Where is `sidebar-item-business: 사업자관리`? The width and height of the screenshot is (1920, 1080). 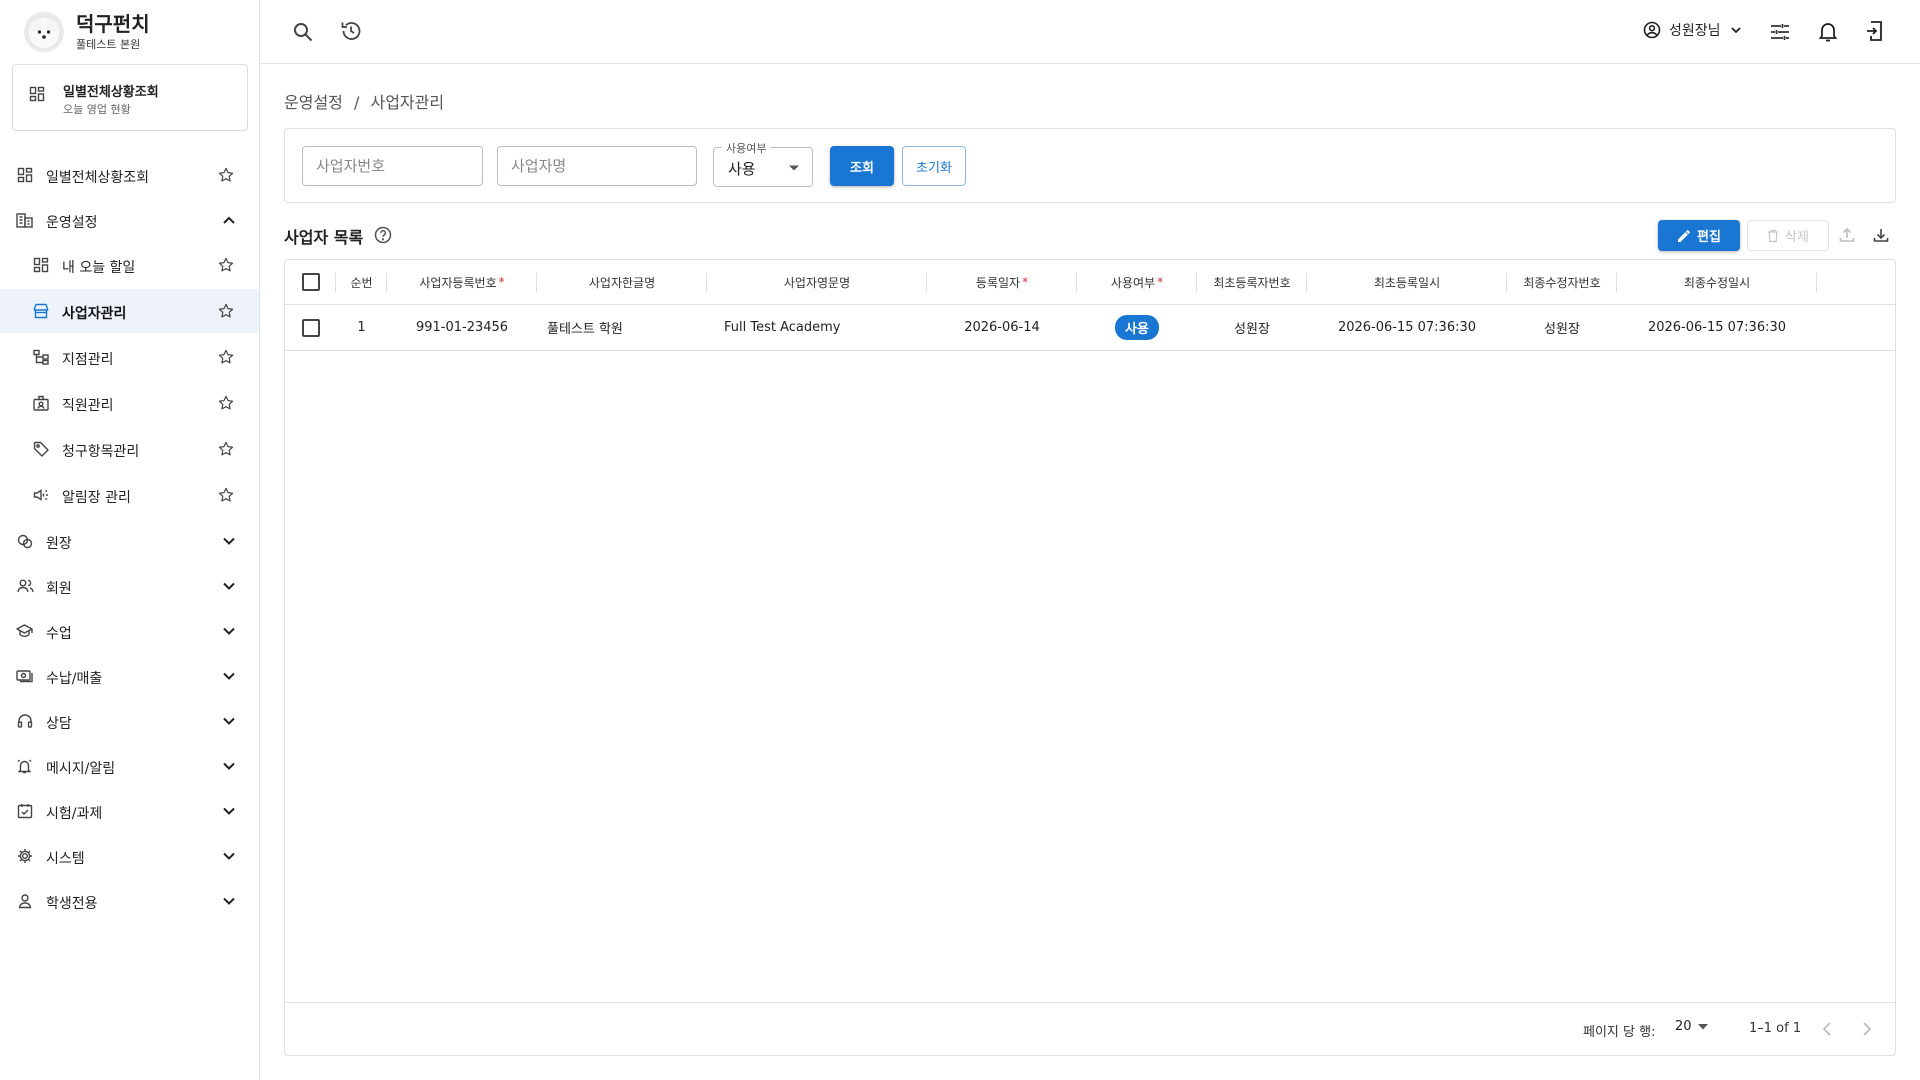
sidebar-item-business: 사업자관리 is located at coordinates (129, 311).